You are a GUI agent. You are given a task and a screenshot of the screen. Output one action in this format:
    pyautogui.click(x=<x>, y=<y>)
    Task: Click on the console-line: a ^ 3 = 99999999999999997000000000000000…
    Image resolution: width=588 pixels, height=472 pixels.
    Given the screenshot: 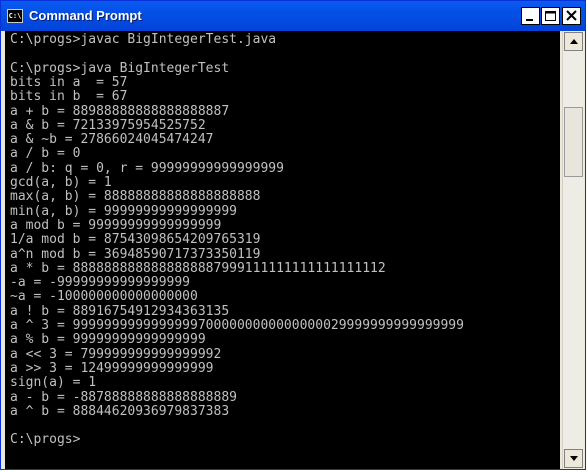 What is the action you would take?
    pyautogui.click(x=237, y=325)
    